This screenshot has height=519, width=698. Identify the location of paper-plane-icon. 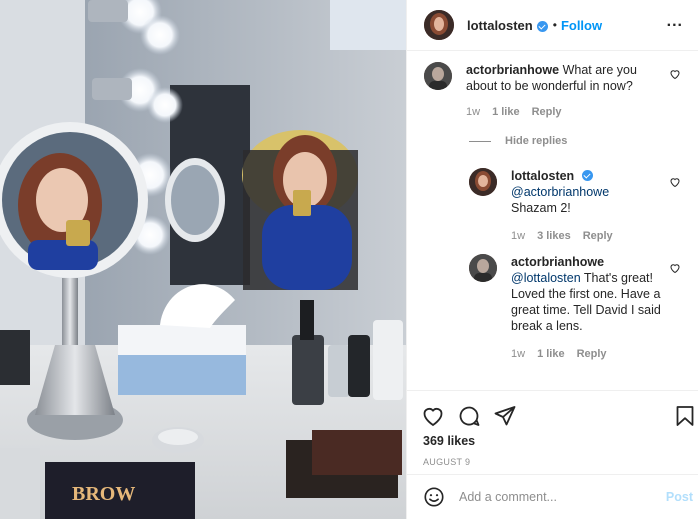
(505, 416).